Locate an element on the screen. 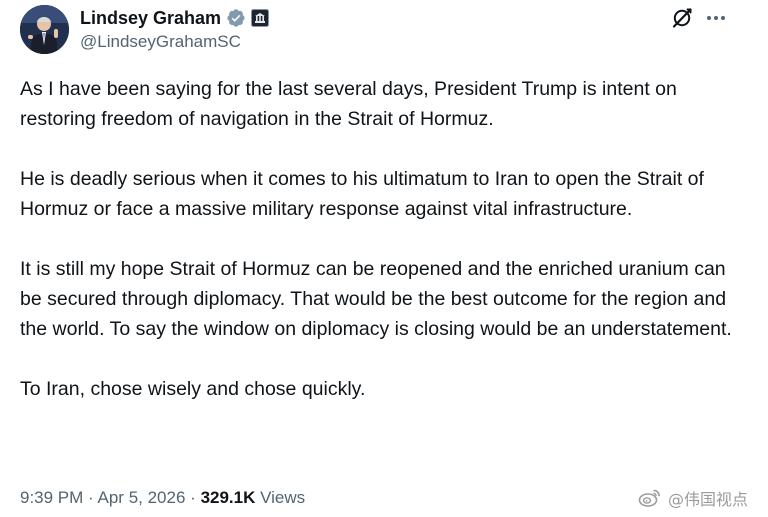 Image resolution: width=768 pixels, height=517 pixels. views-label: Views is located at coordinates (283, 497).